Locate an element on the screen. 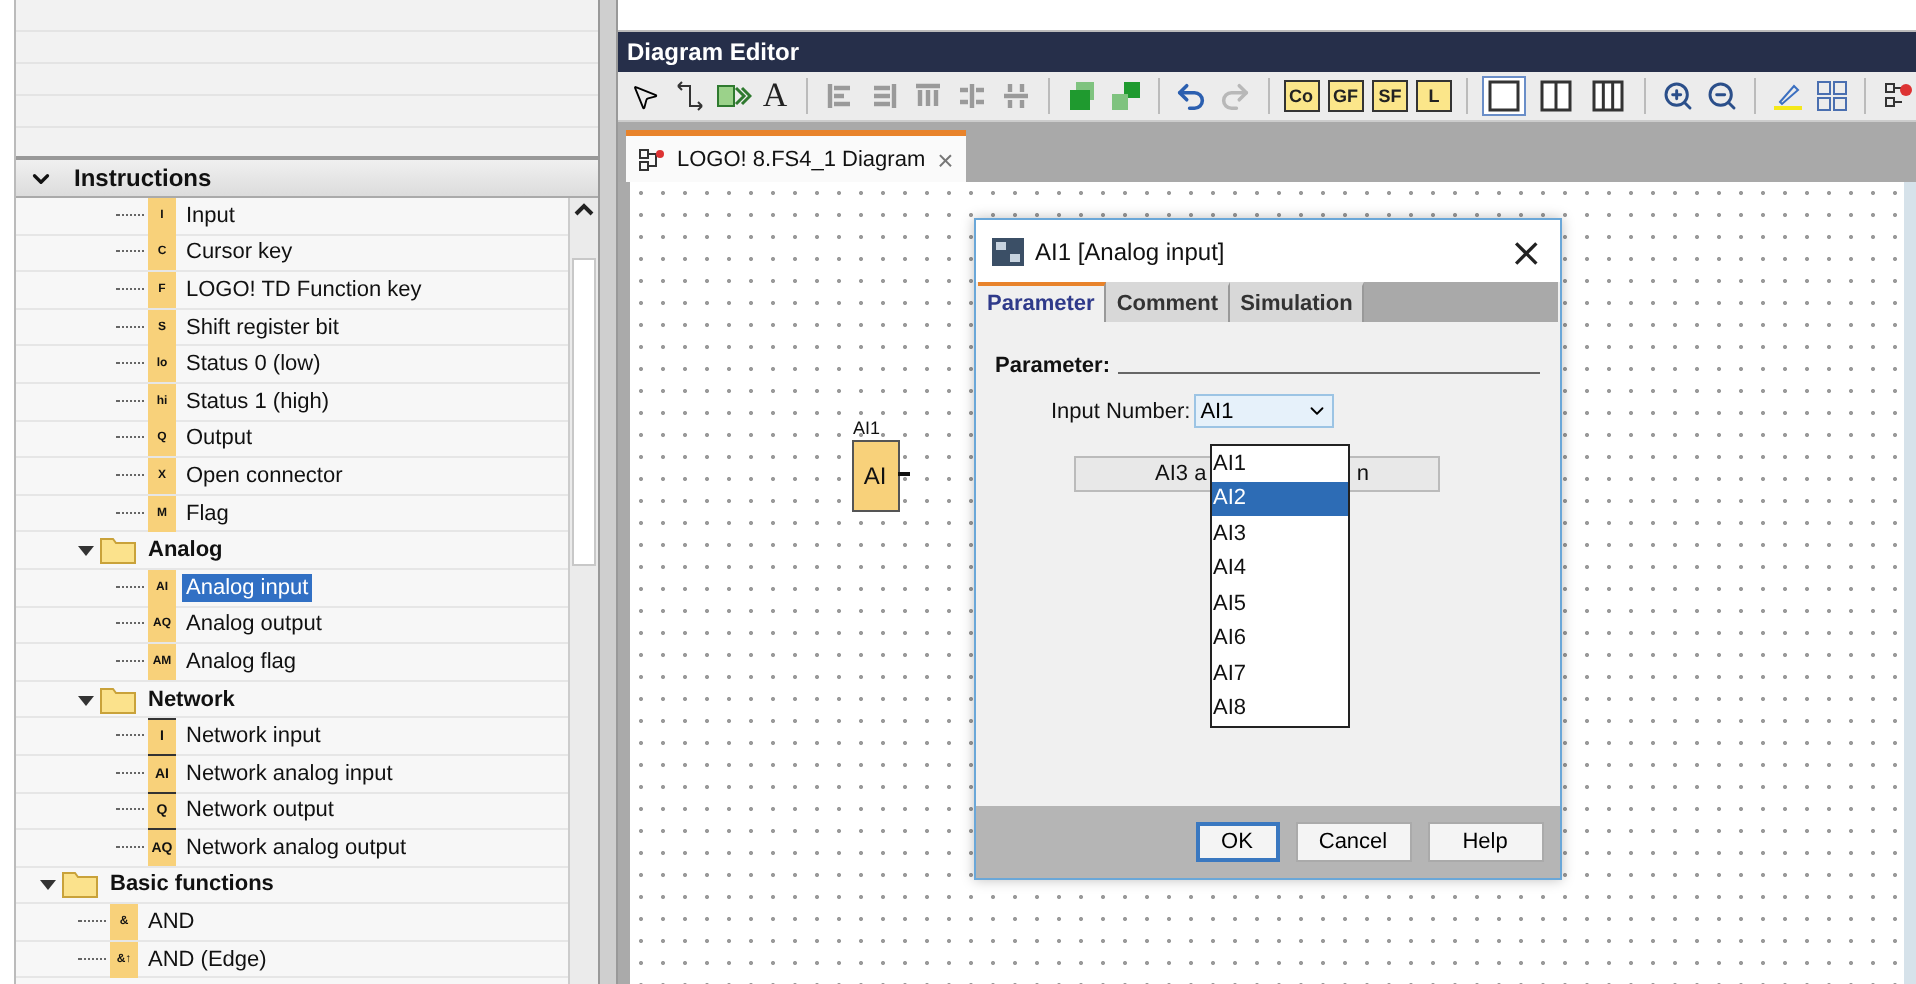  button-text: AI3 a is located at coordinates (1181, 474).